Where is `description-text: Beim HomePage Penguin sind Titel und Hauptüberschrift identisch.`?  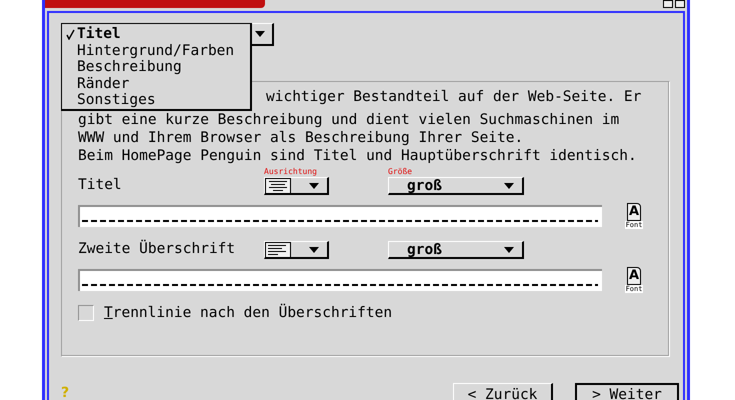
description-text: Beim HomePage Penguin sind Titel und Hauptüberschrift identisch. is located at coordinates (357, 156).